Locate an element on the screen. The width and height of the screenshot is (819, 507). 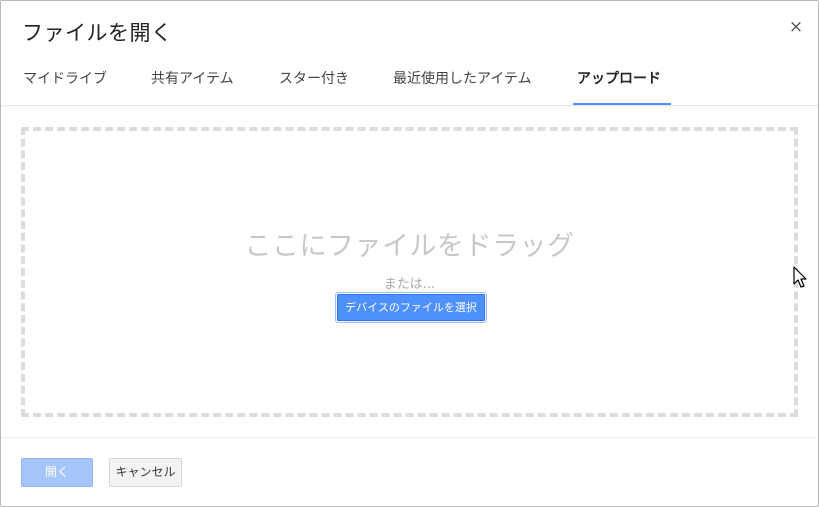
footer-divider is located at coordinates (409, 437).